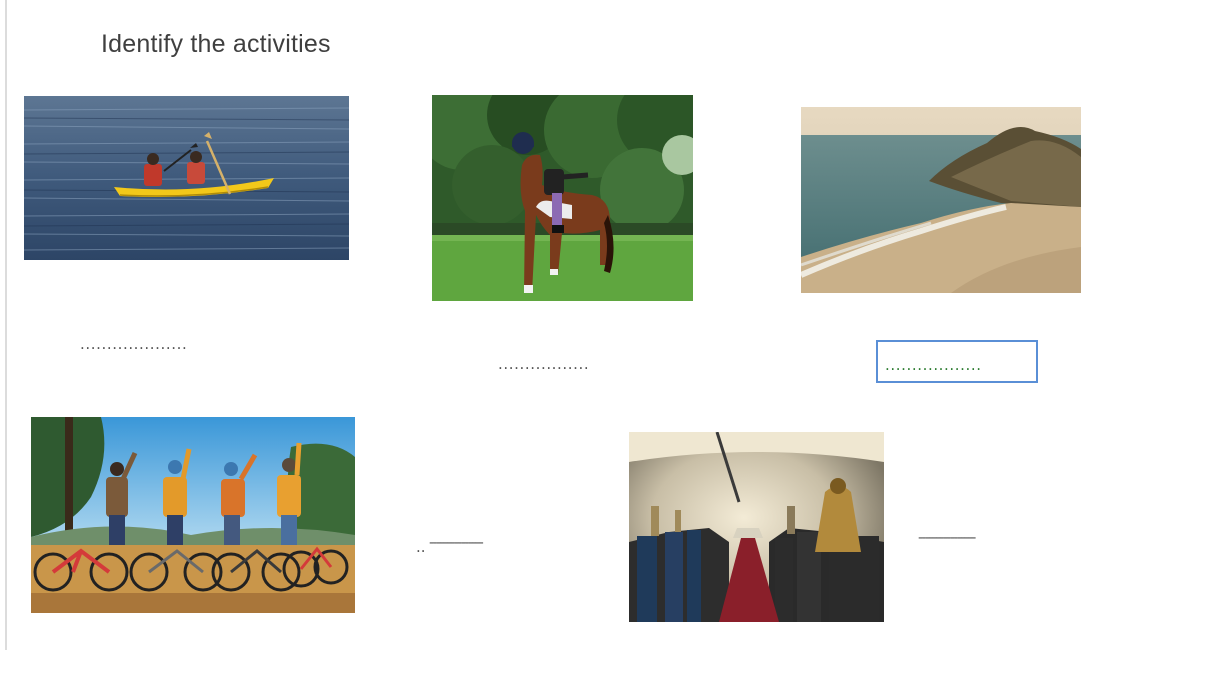  What do you see at coordinates (216, 44) in the screenshot?
I see `worksheet-title: Identify the activities` at bounding box center [216, 44].